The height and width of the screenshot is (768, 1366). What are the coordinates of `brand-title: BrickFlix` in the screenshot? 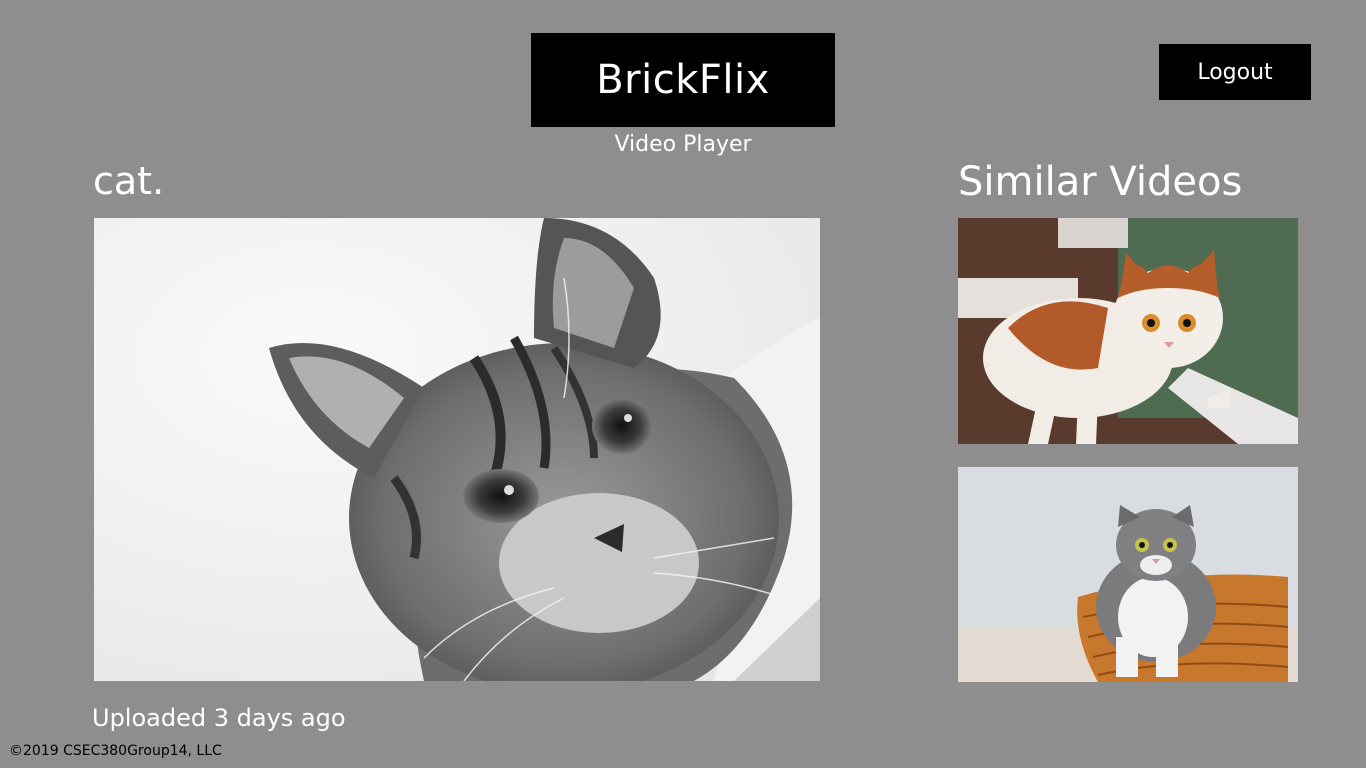 It's located at (683, 80).